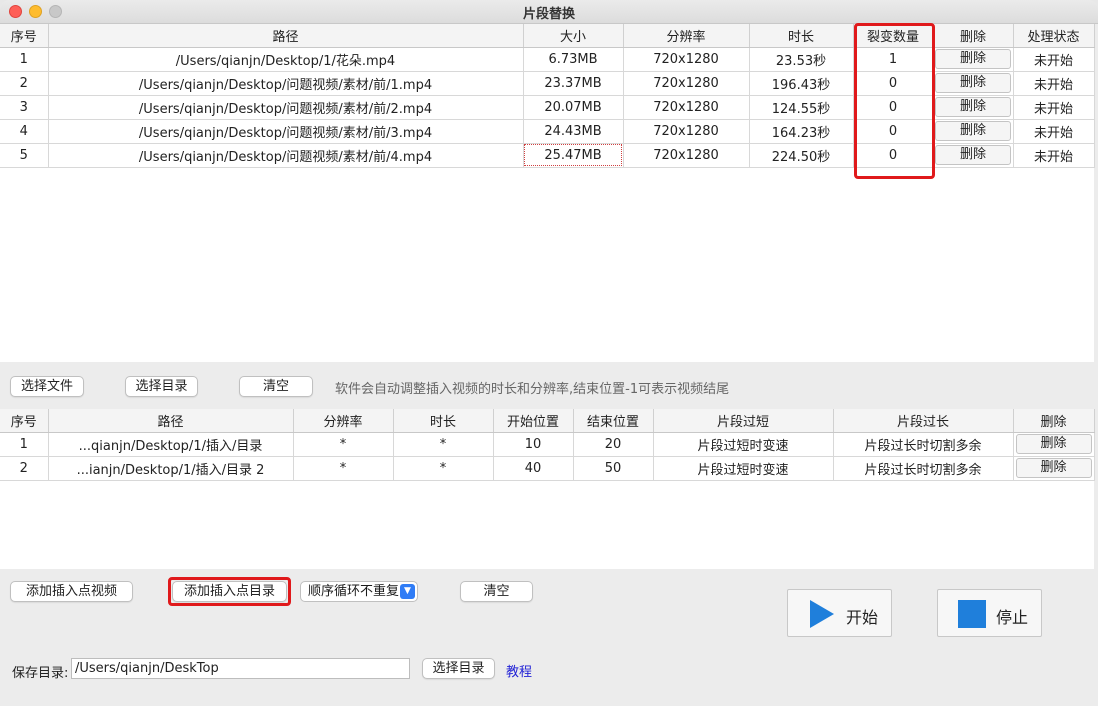 This screenshot has width=1098, height=706. I want to click on cell-duration: 164.23秒, so click(801, 131).